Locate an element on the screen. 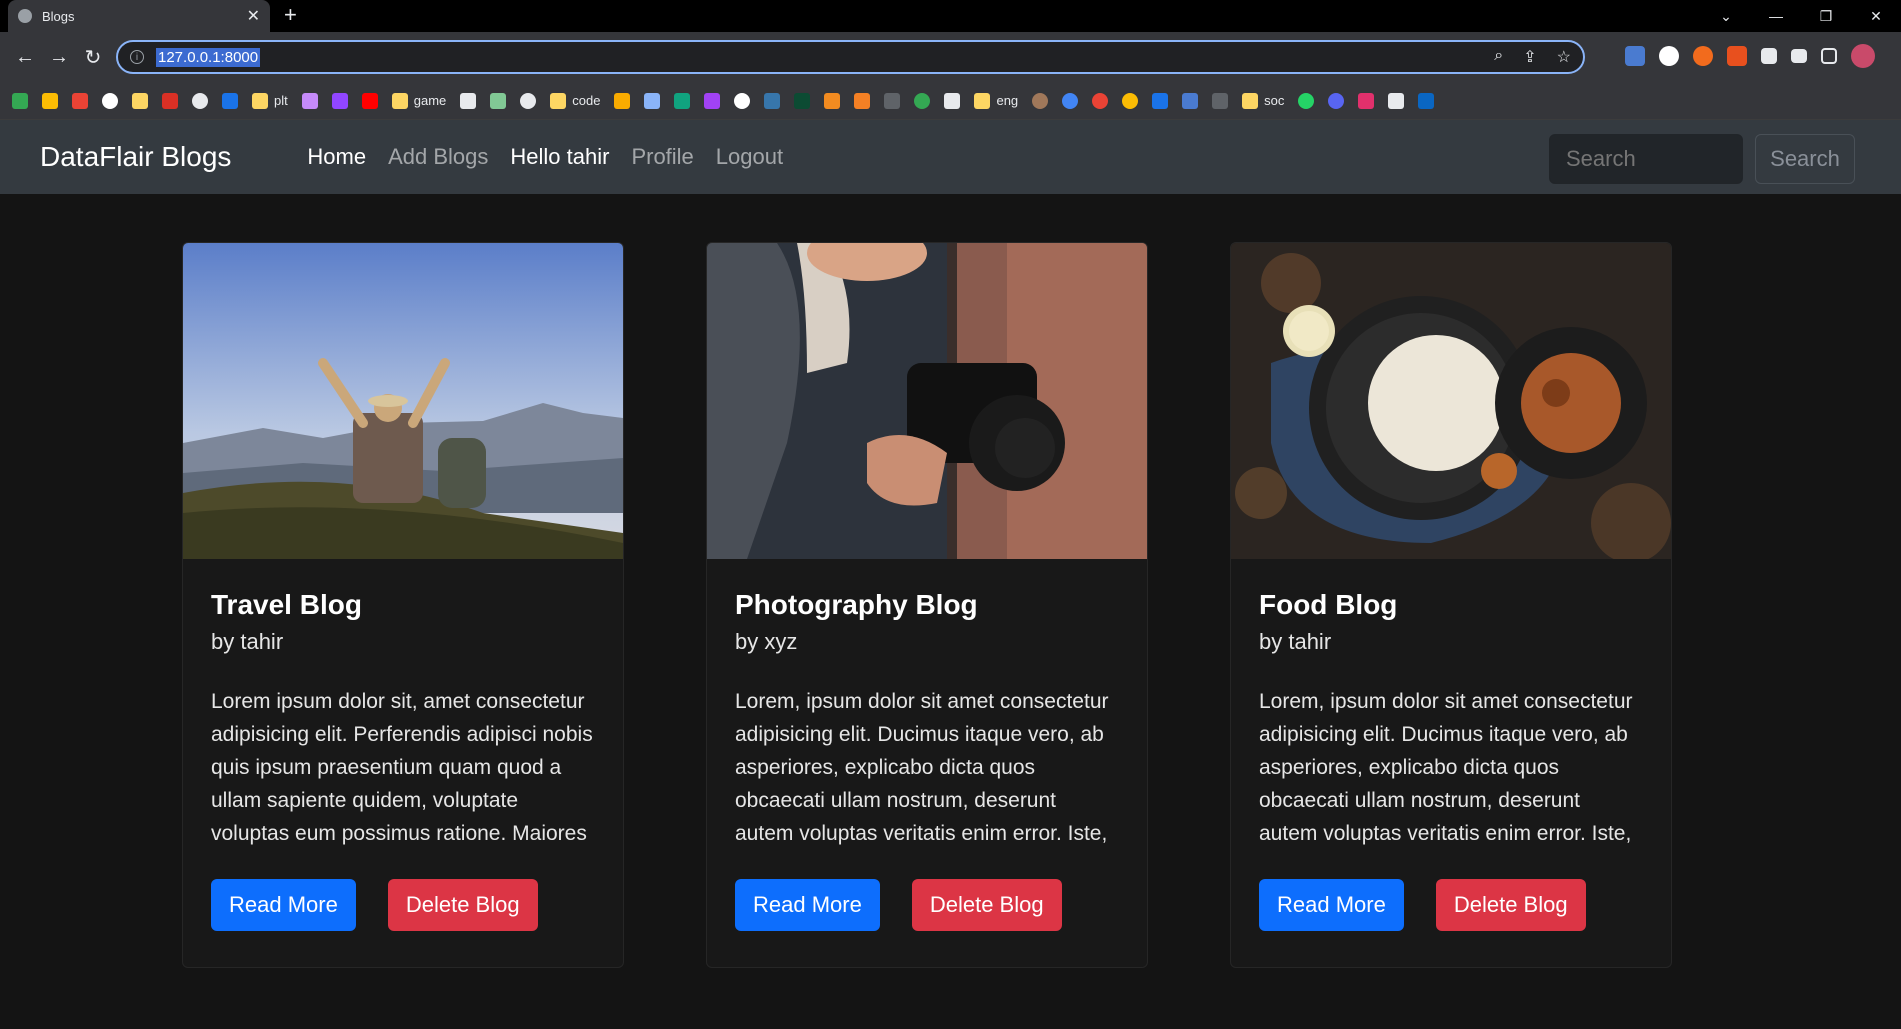 This screenshot has height=1029, width=1901. card-author: by xyz is located at coordinates (766, 641).